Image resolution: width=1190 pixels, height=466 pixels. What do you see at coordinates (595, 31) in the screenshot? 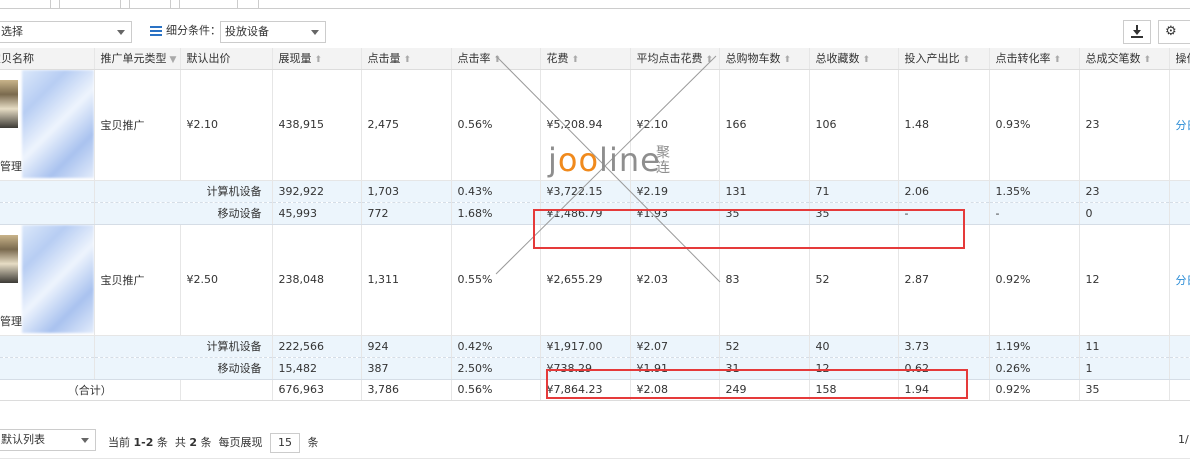
I see `filter-bar: 选择 细分条件： 投放设备 ⚙` at bounding box center [595, 31].